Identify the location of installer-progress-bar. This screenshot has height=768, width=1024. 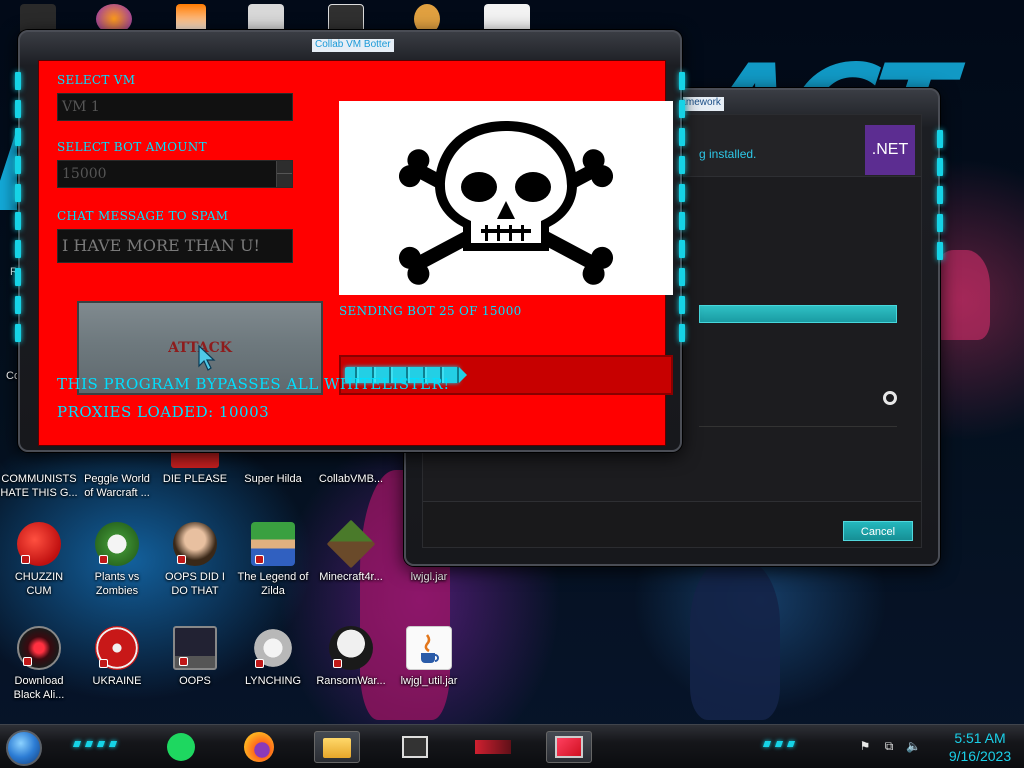
(798, 314).